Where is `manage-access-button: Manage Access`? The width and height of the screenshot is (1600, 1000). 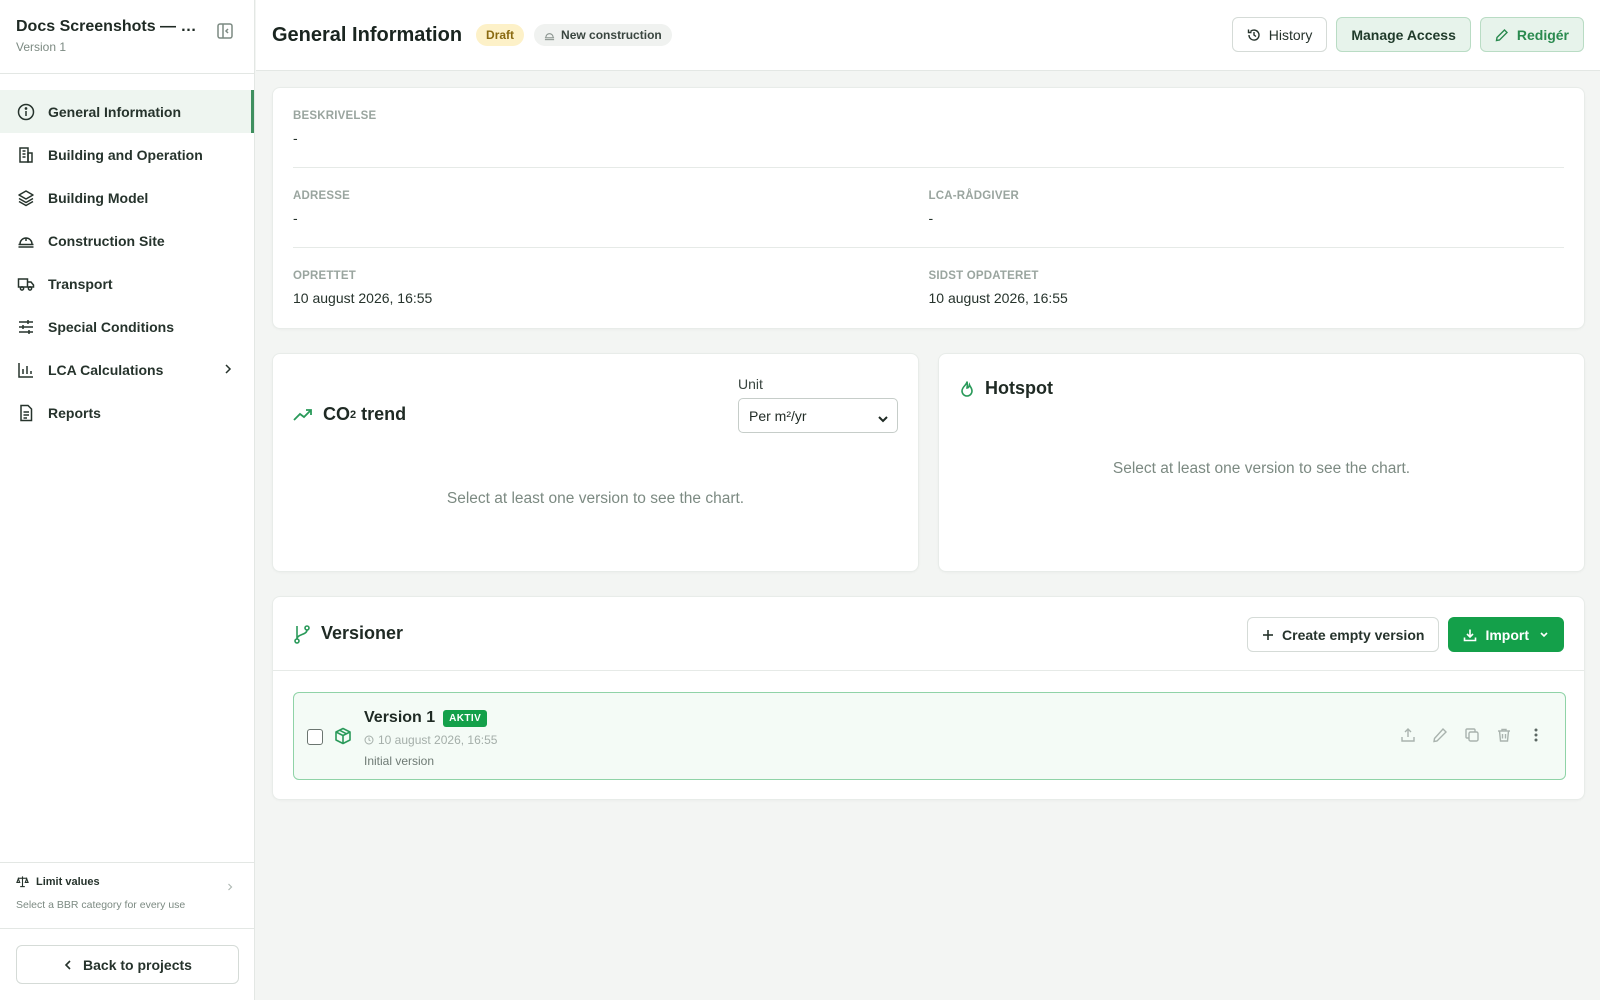 manage-access-button: Manage Access is located at coordinates (1403, 34).